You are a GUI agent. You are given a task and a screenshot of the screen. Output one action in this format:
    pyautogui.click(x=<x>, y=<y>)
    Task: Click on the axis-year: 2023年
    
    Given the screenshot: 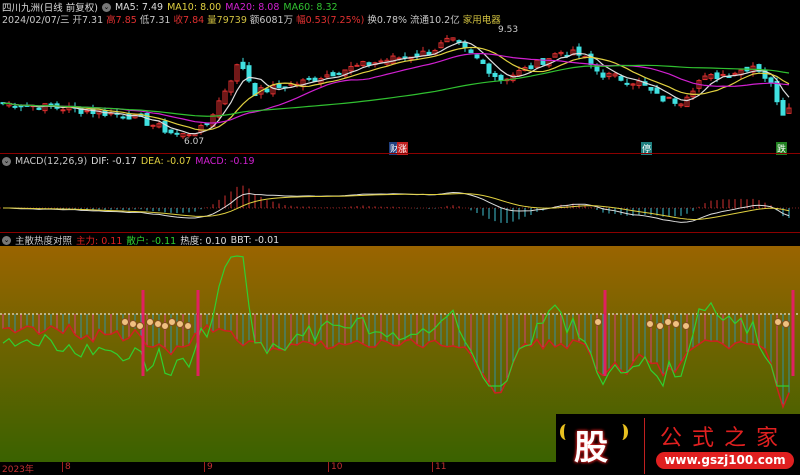 What is the action you would take?
    pyautogui.click(x=18, y=470)
    